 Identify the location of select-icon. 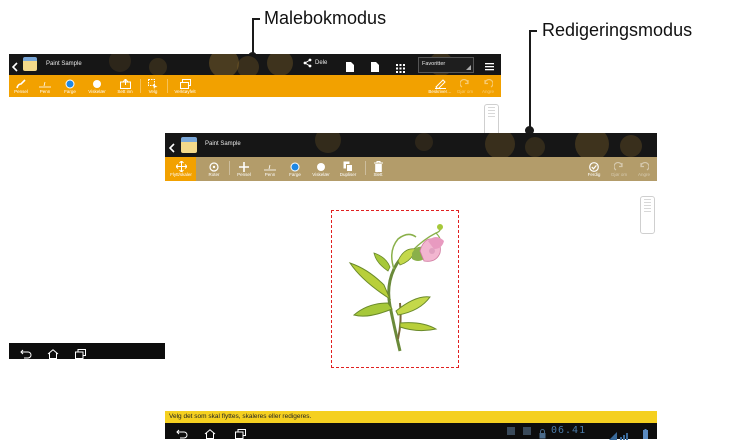
(153, 83).